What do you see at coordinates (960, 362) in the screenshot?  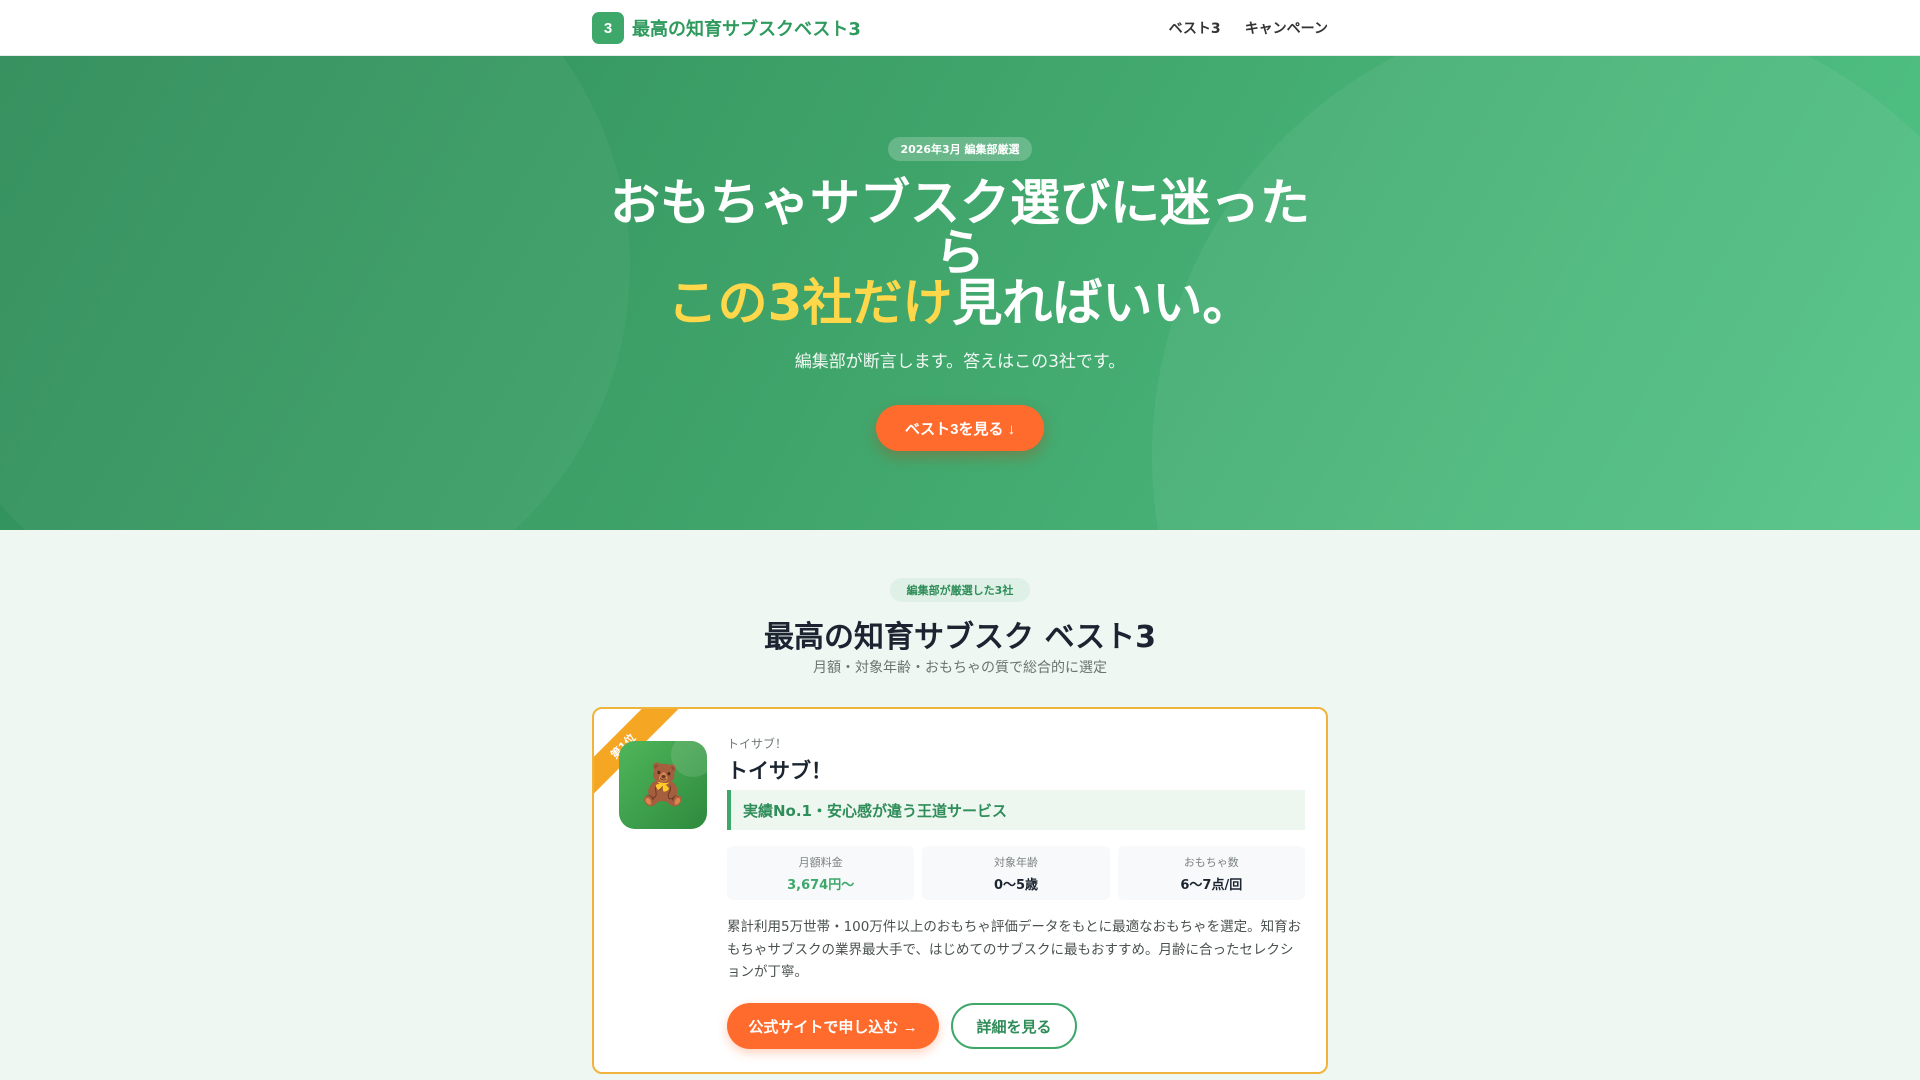 I see `hero-subtitle: 編集部が断言します。答えはこの3社です。` at bounding box center [960, 362].